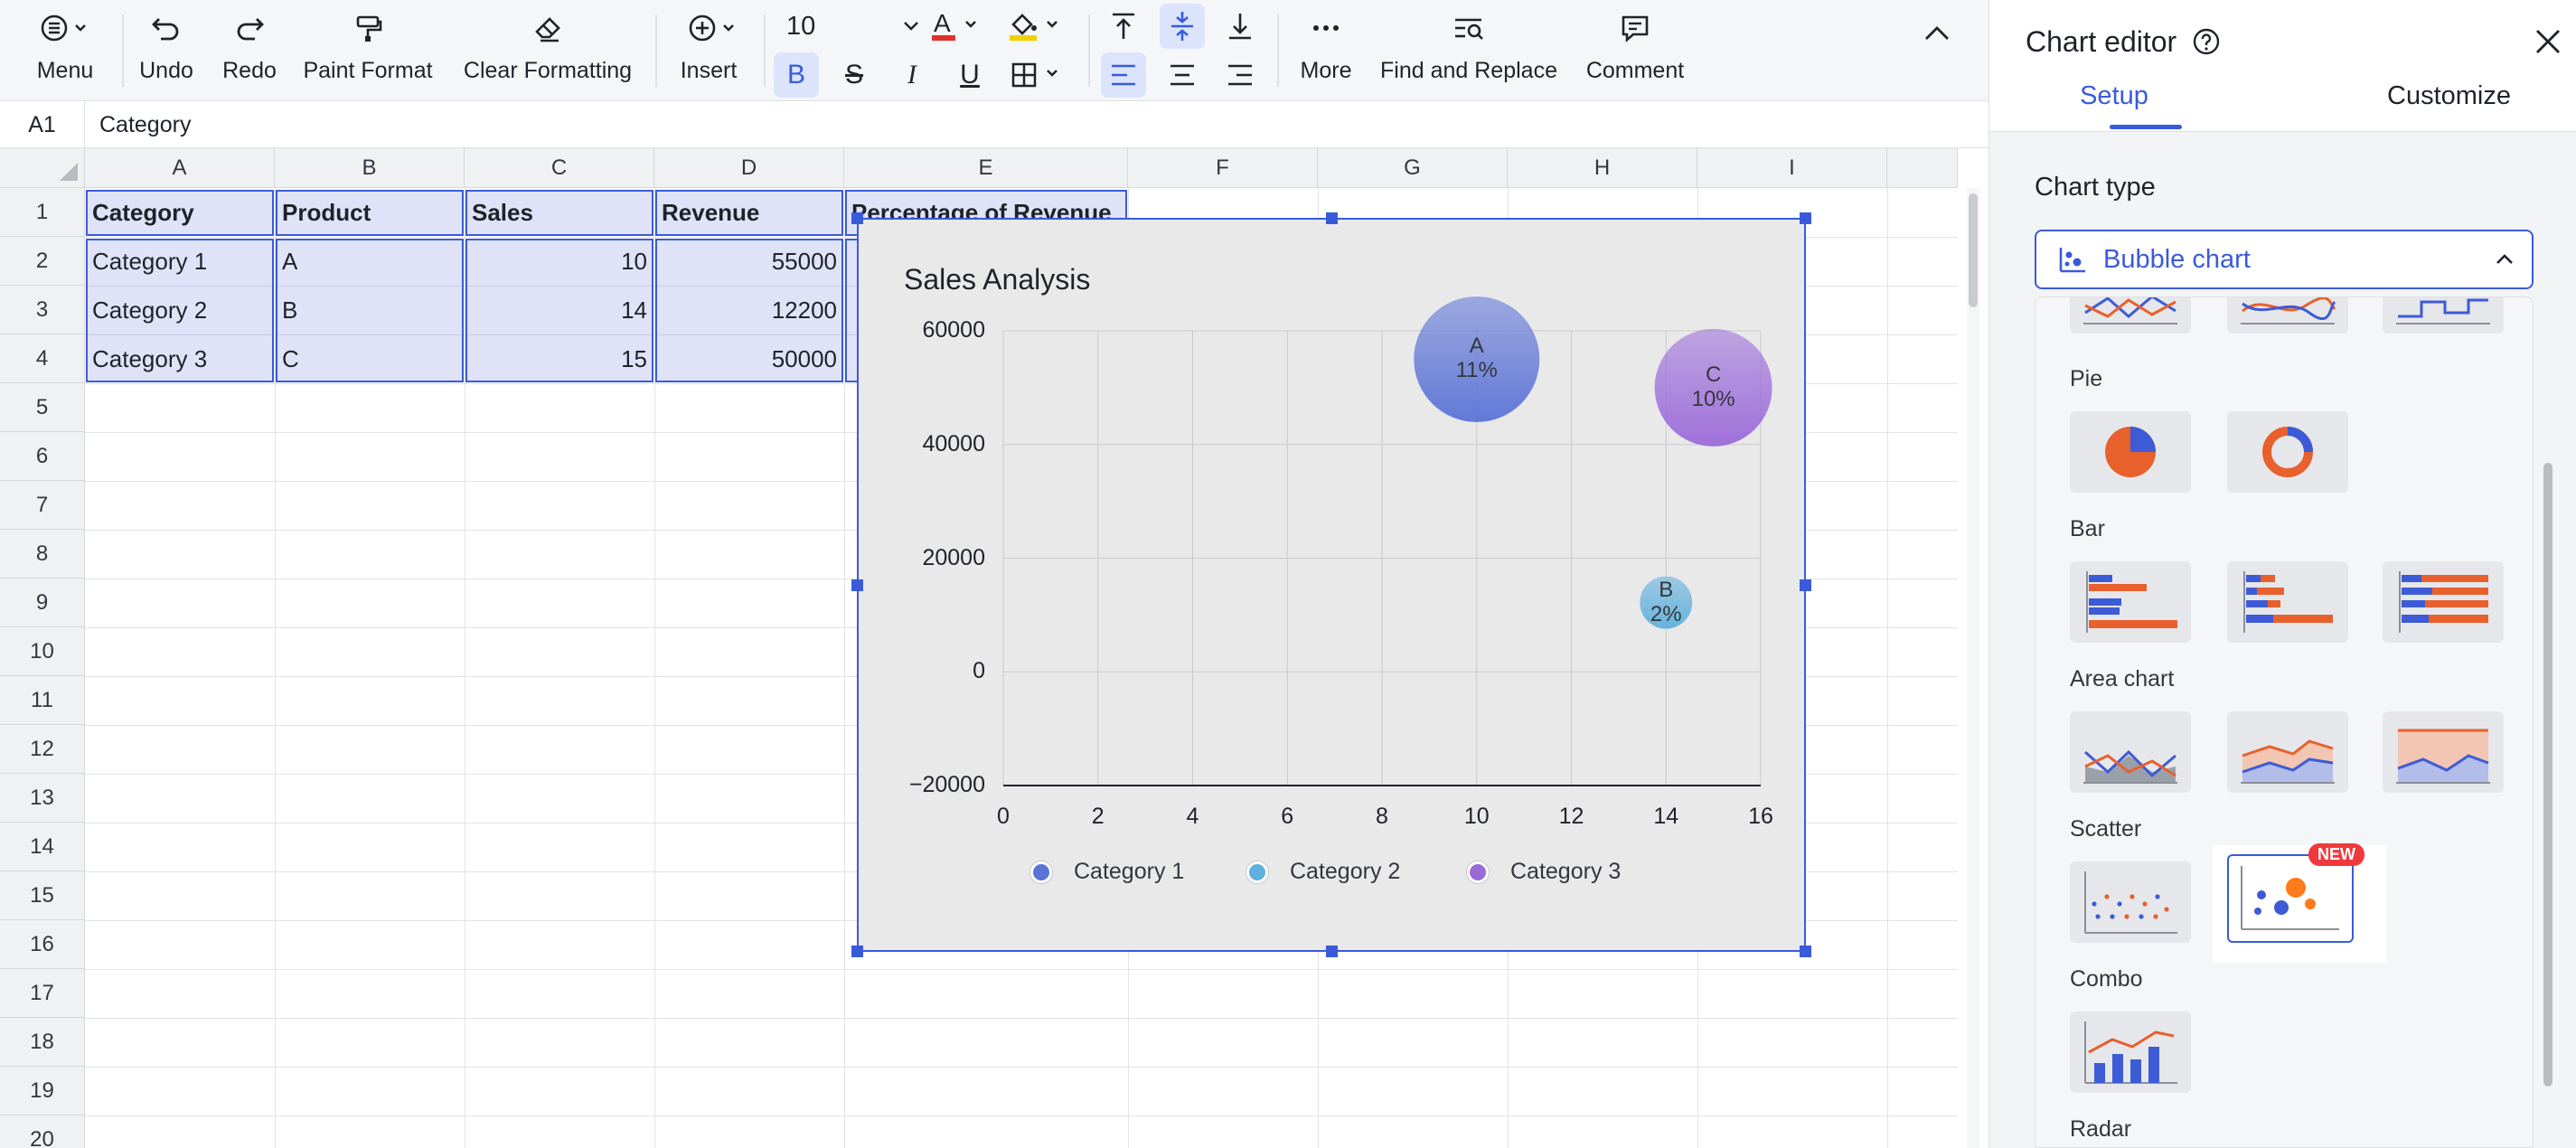 This screenshot has height=1148, width=2576. Describe the element at coordinates (1413, 168) in the screenshot. I see `column-header-g: G` at that location.